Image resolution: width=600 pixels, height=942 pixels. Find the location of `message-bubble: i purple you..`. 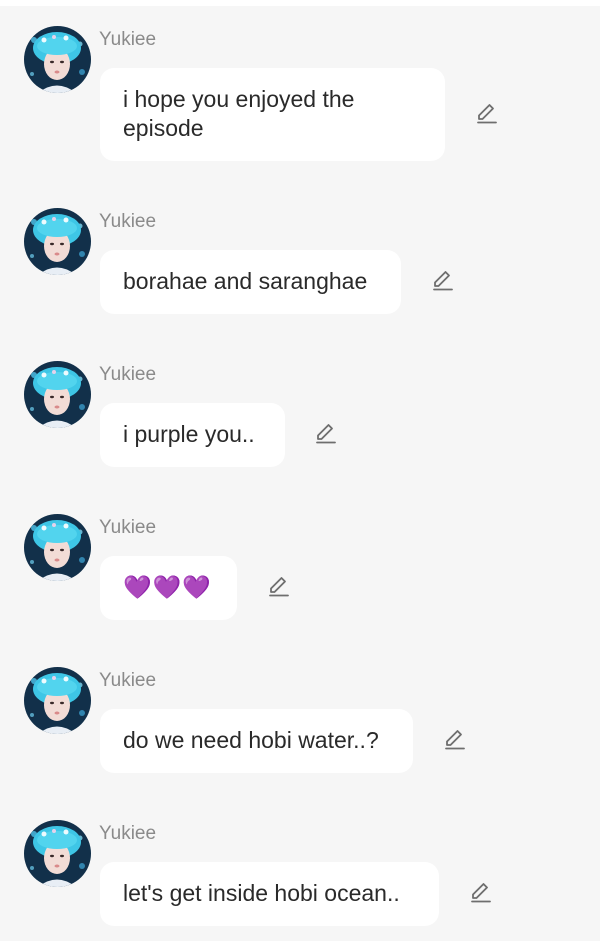

message-bubble: i purple you.. is located at coordinates (192, 435).